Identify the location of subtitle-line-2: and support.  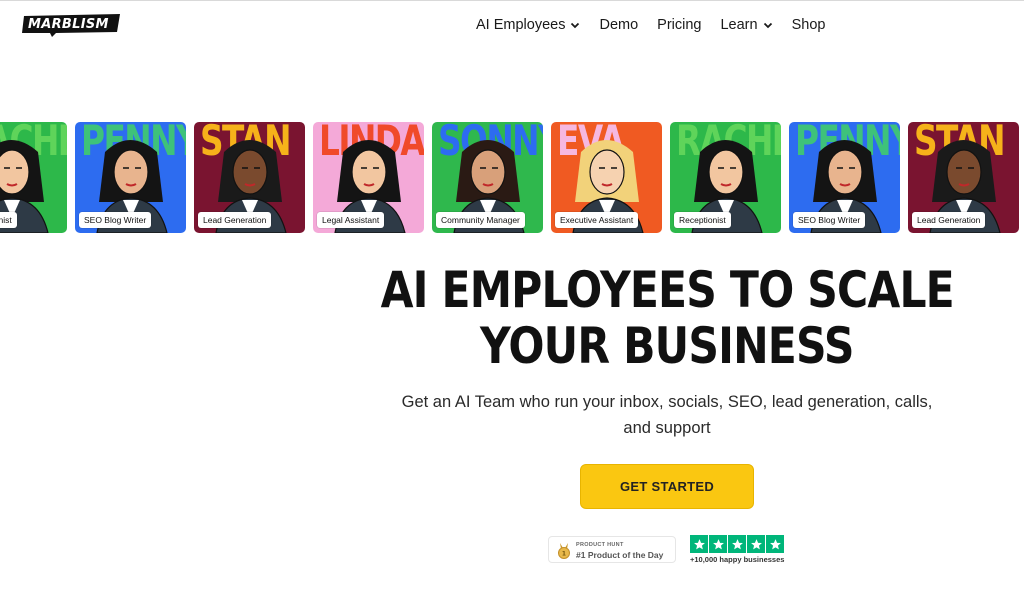
(667, 428).